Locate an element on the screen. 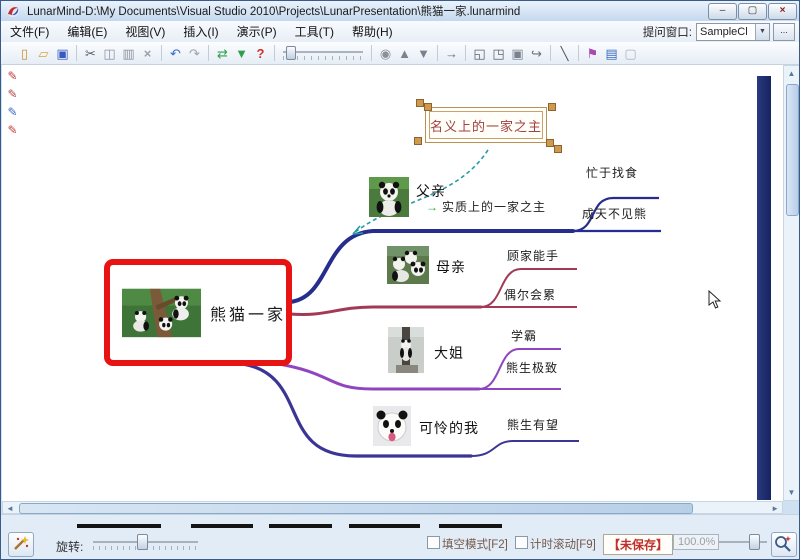 Image resolution: width=800 pixels, height=560 pixels. root-topic-label: 熊猫一家 is located at coordinates (247, 315).